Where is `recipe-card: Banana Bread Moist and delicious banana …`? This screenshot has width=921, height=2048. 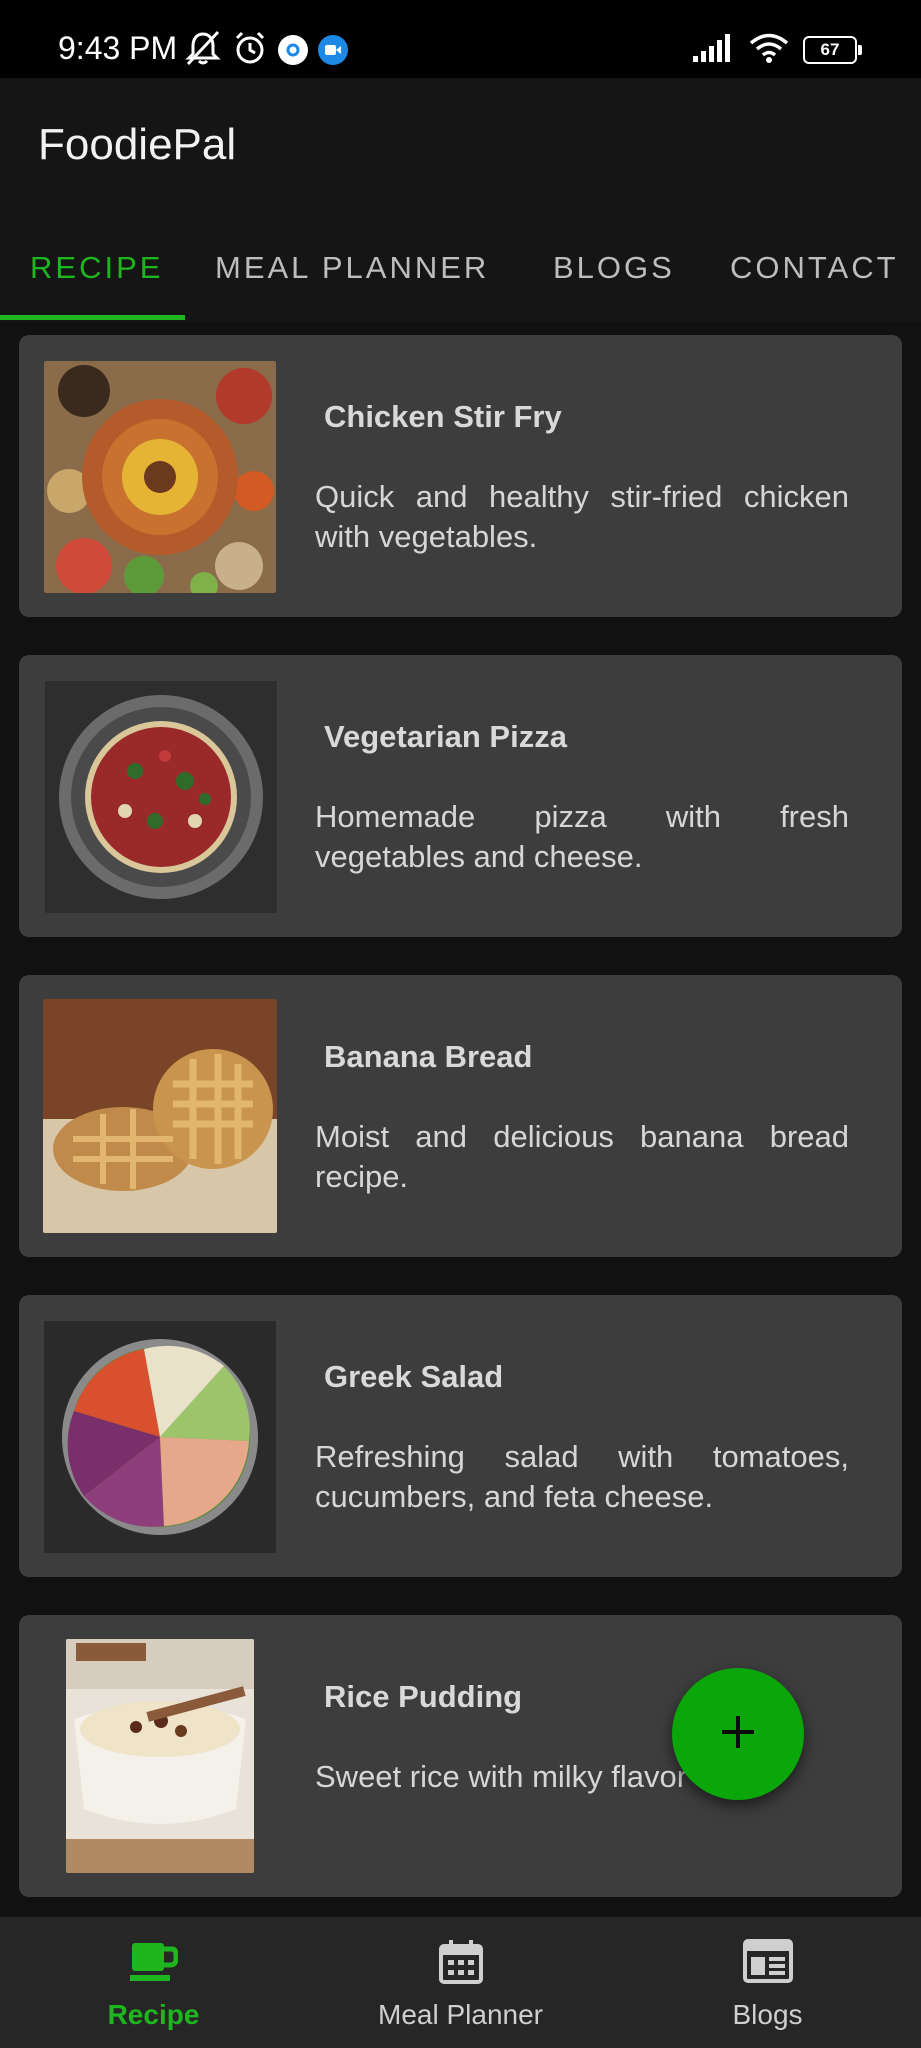 recipe-card: Banana Bread Moist and delicious banana … is located at coordinates (460, 1116).